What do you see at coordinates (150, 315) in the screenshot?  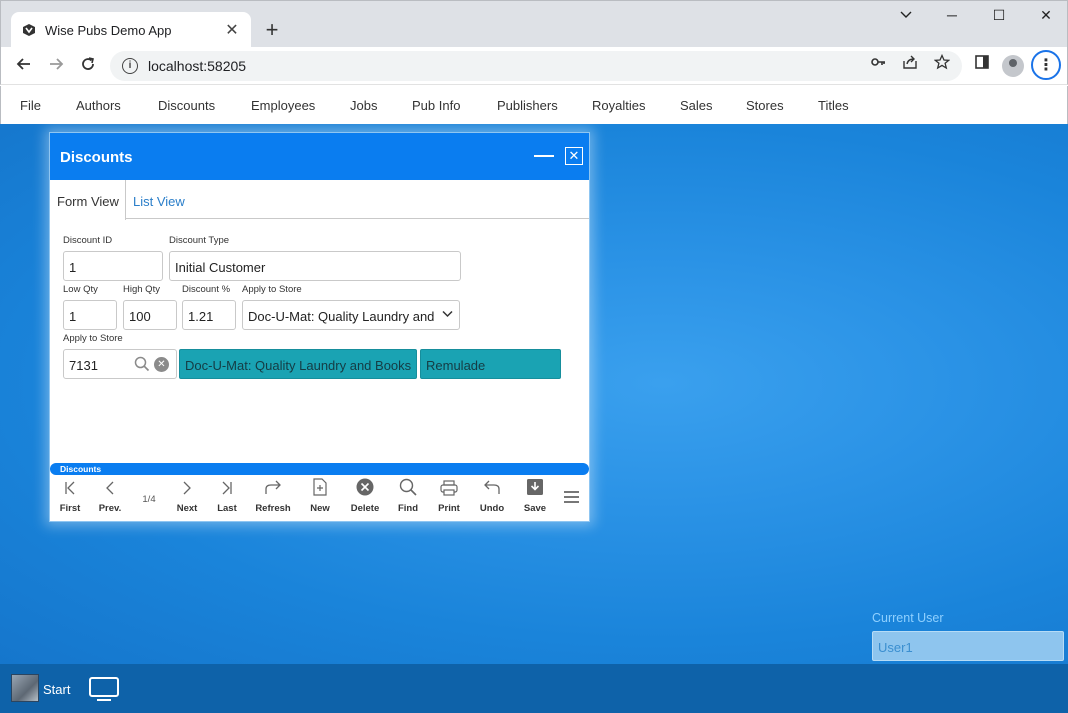 I see `high-qty-field: 100` at bounding box center [150, 315].